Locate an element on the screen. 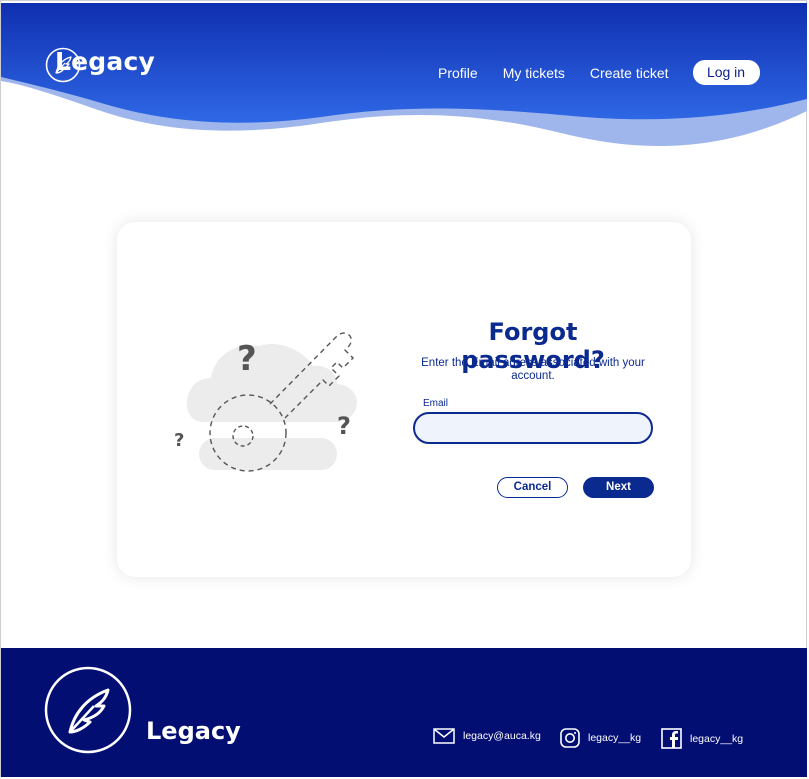 The image size is (809, 779). main-nav: Profile My tickets Create ticket Log in is located at coordinates (599, 72).